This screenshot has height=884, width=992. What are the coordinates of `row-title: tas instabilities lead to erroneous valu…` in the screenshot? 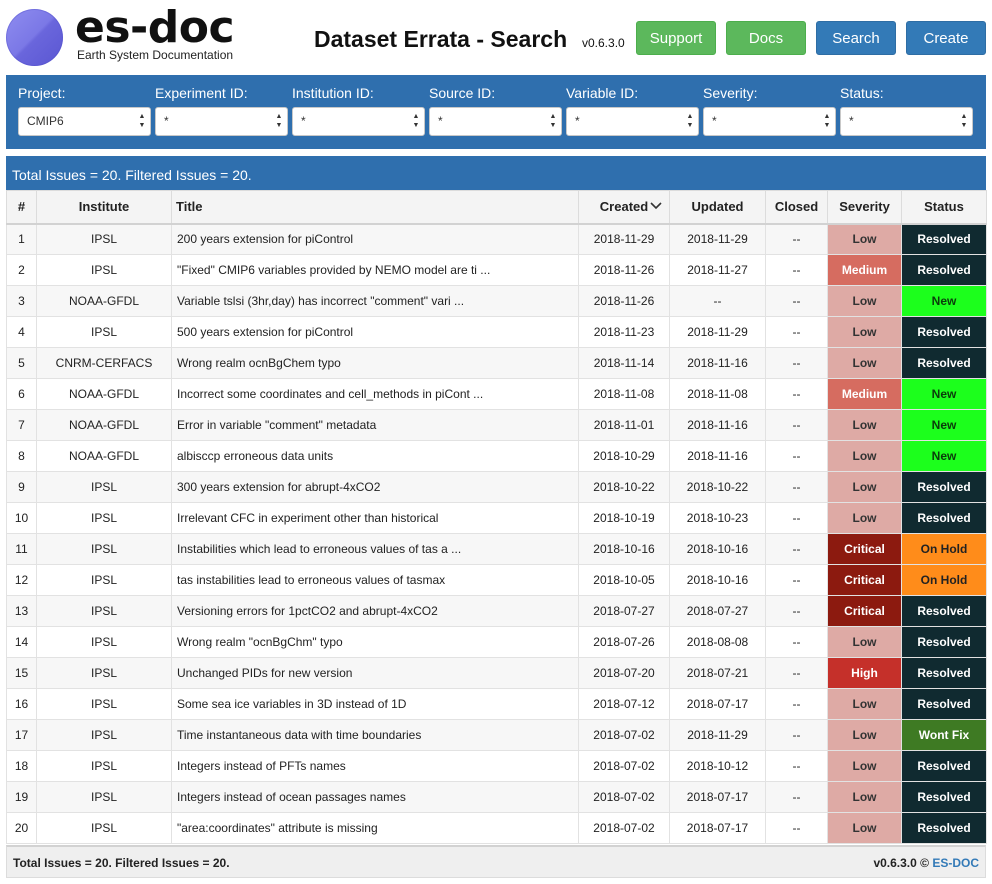 It's located at (375, 580).